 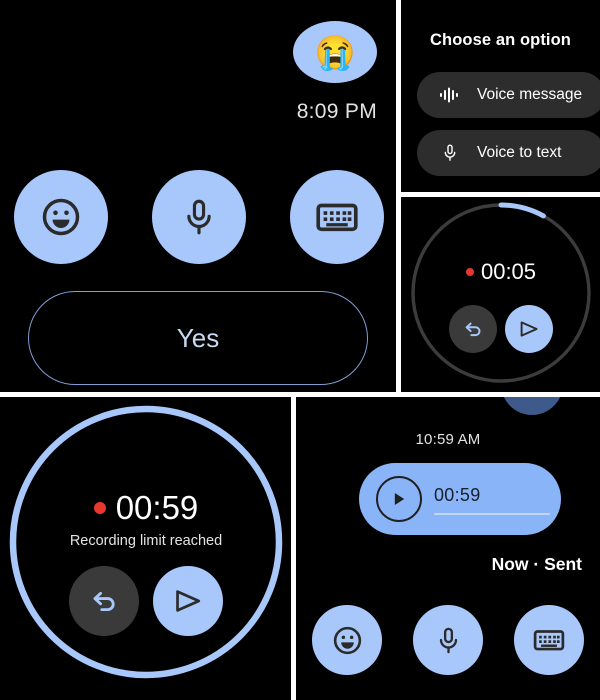 I want to click on recording-limit-message: Recording limit reached, so click(x=146, y=541).